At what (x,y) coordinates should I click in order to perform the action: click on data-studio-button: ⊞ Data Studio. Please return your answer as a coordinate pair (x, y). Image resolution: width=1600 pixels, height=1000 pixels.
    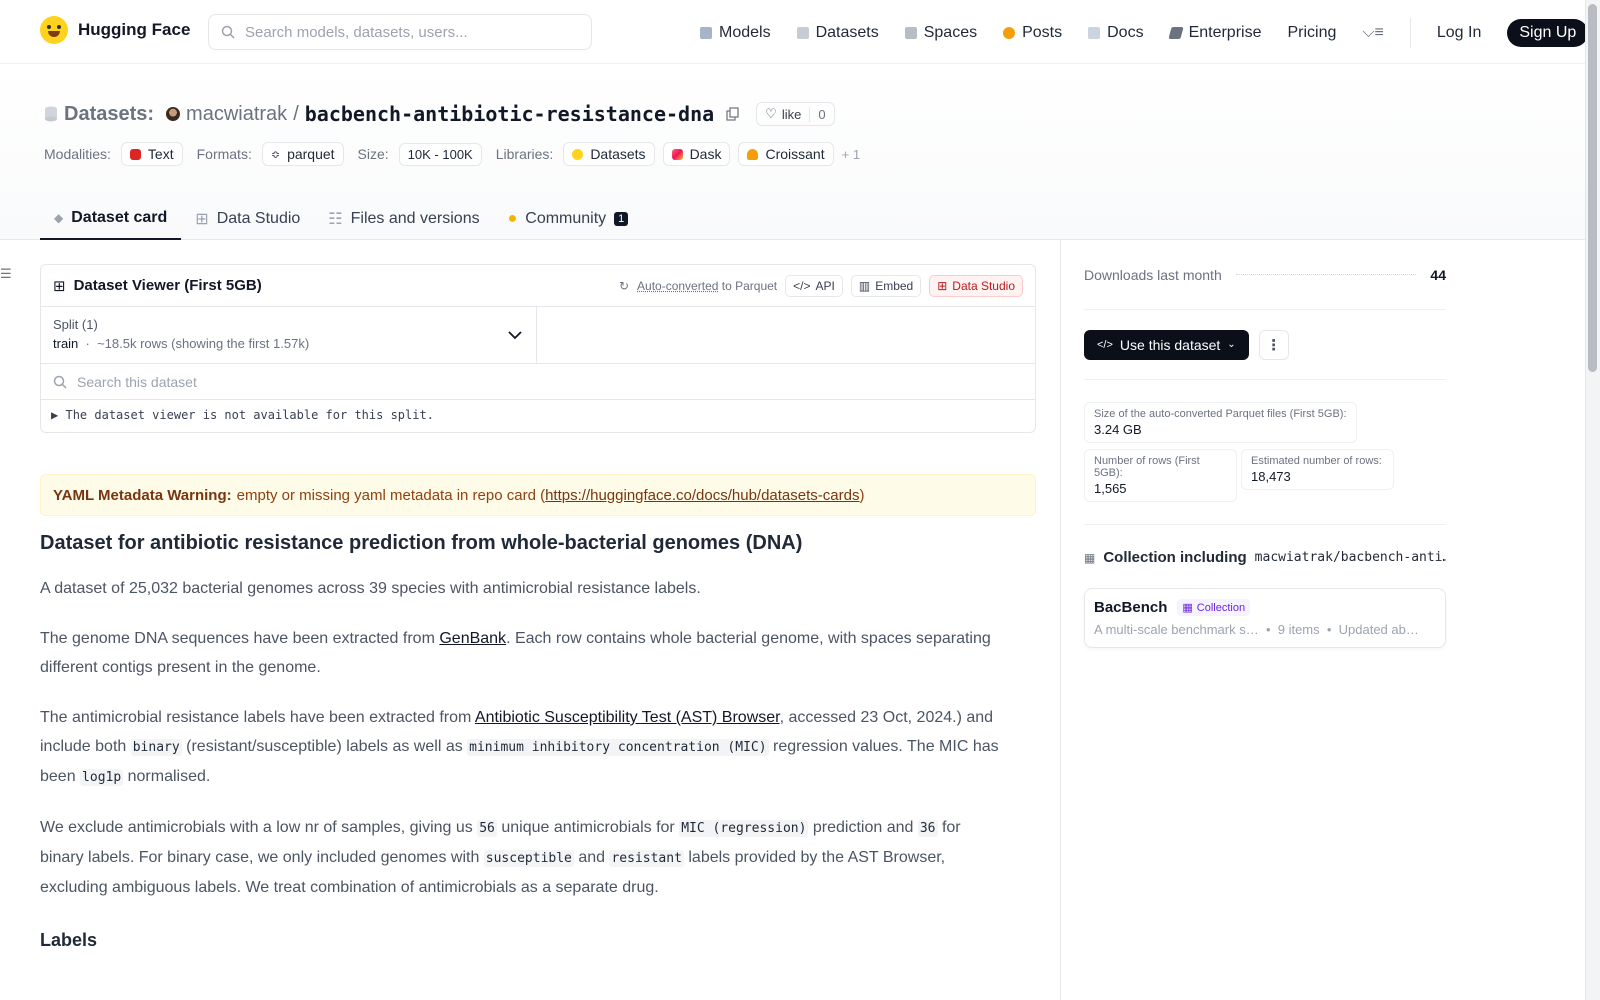
    Looking at the image, I should click on (976, 285).